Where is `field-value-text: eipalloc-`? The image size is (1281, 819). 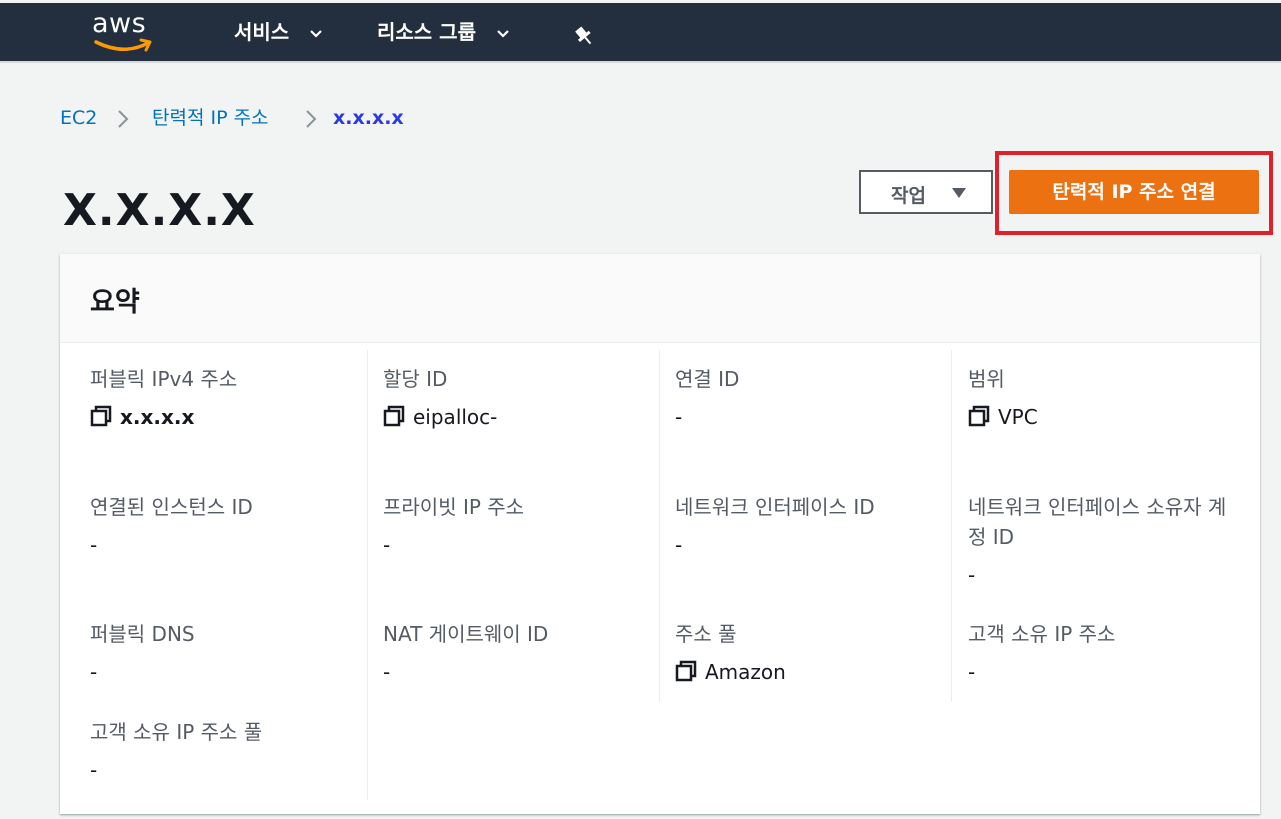 field-value-text: eipalloc- is located at coordinates (455, 417).